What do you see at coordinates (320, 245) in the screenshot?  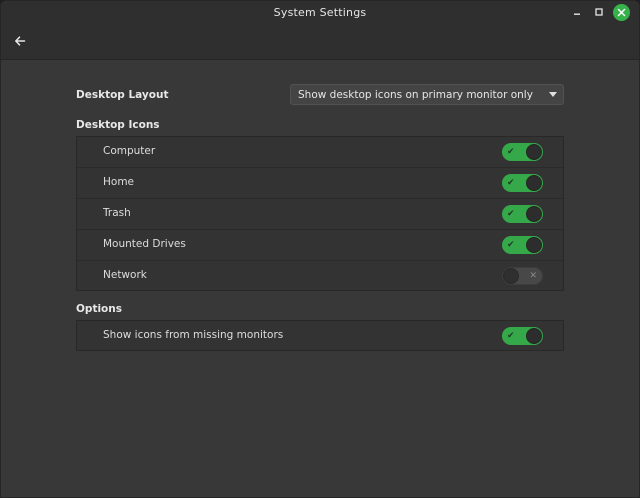 I see `list-item-mounted-drives: Mounted Drives ✔` at bounding box center [320, 245].